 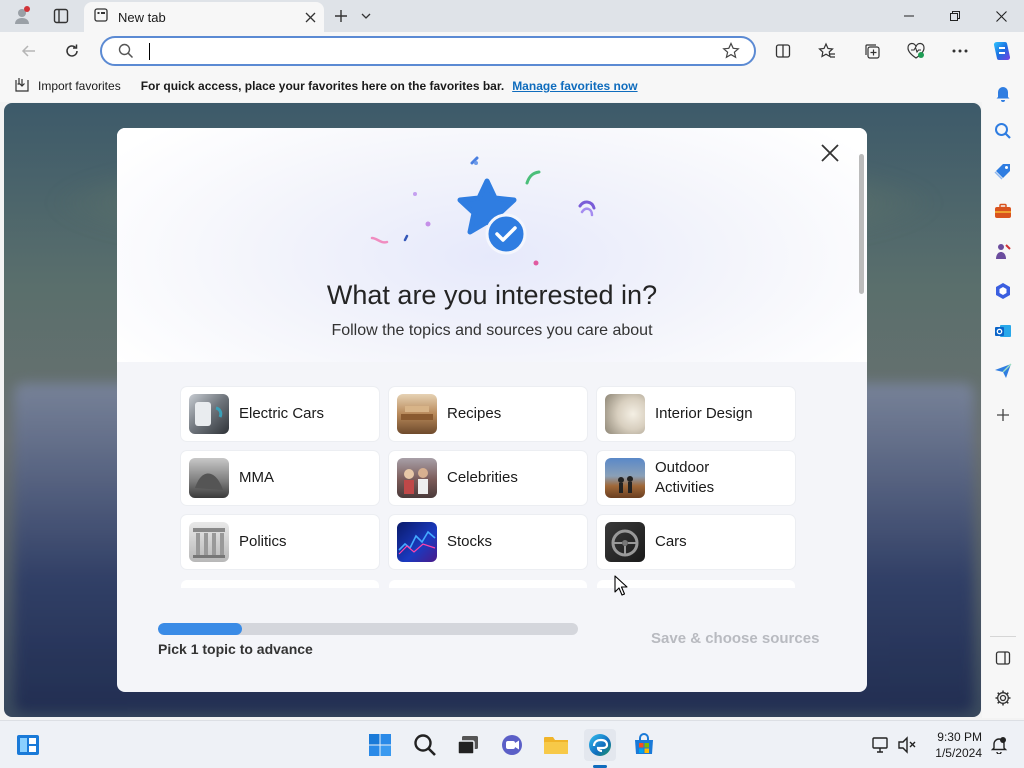 I want to click on tab-page-icon, so click(x=101, y=17).